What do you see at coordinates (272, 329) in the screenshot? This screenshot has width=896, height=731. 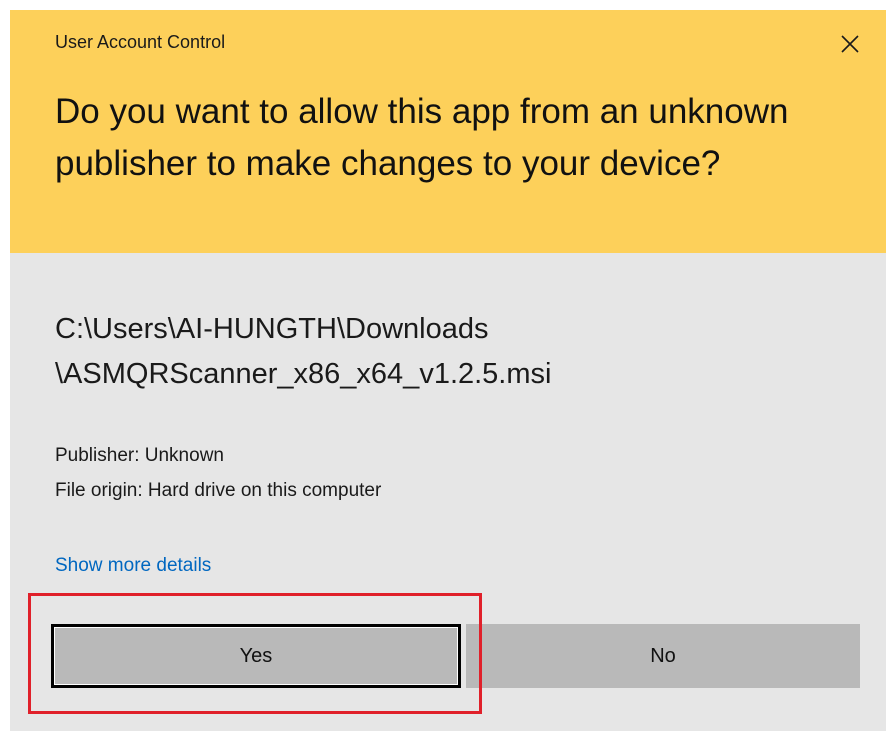 I see `file-path-line-1: C:\Users\AI-HUNGTH\Downloads` at bounding box center [272, 329].